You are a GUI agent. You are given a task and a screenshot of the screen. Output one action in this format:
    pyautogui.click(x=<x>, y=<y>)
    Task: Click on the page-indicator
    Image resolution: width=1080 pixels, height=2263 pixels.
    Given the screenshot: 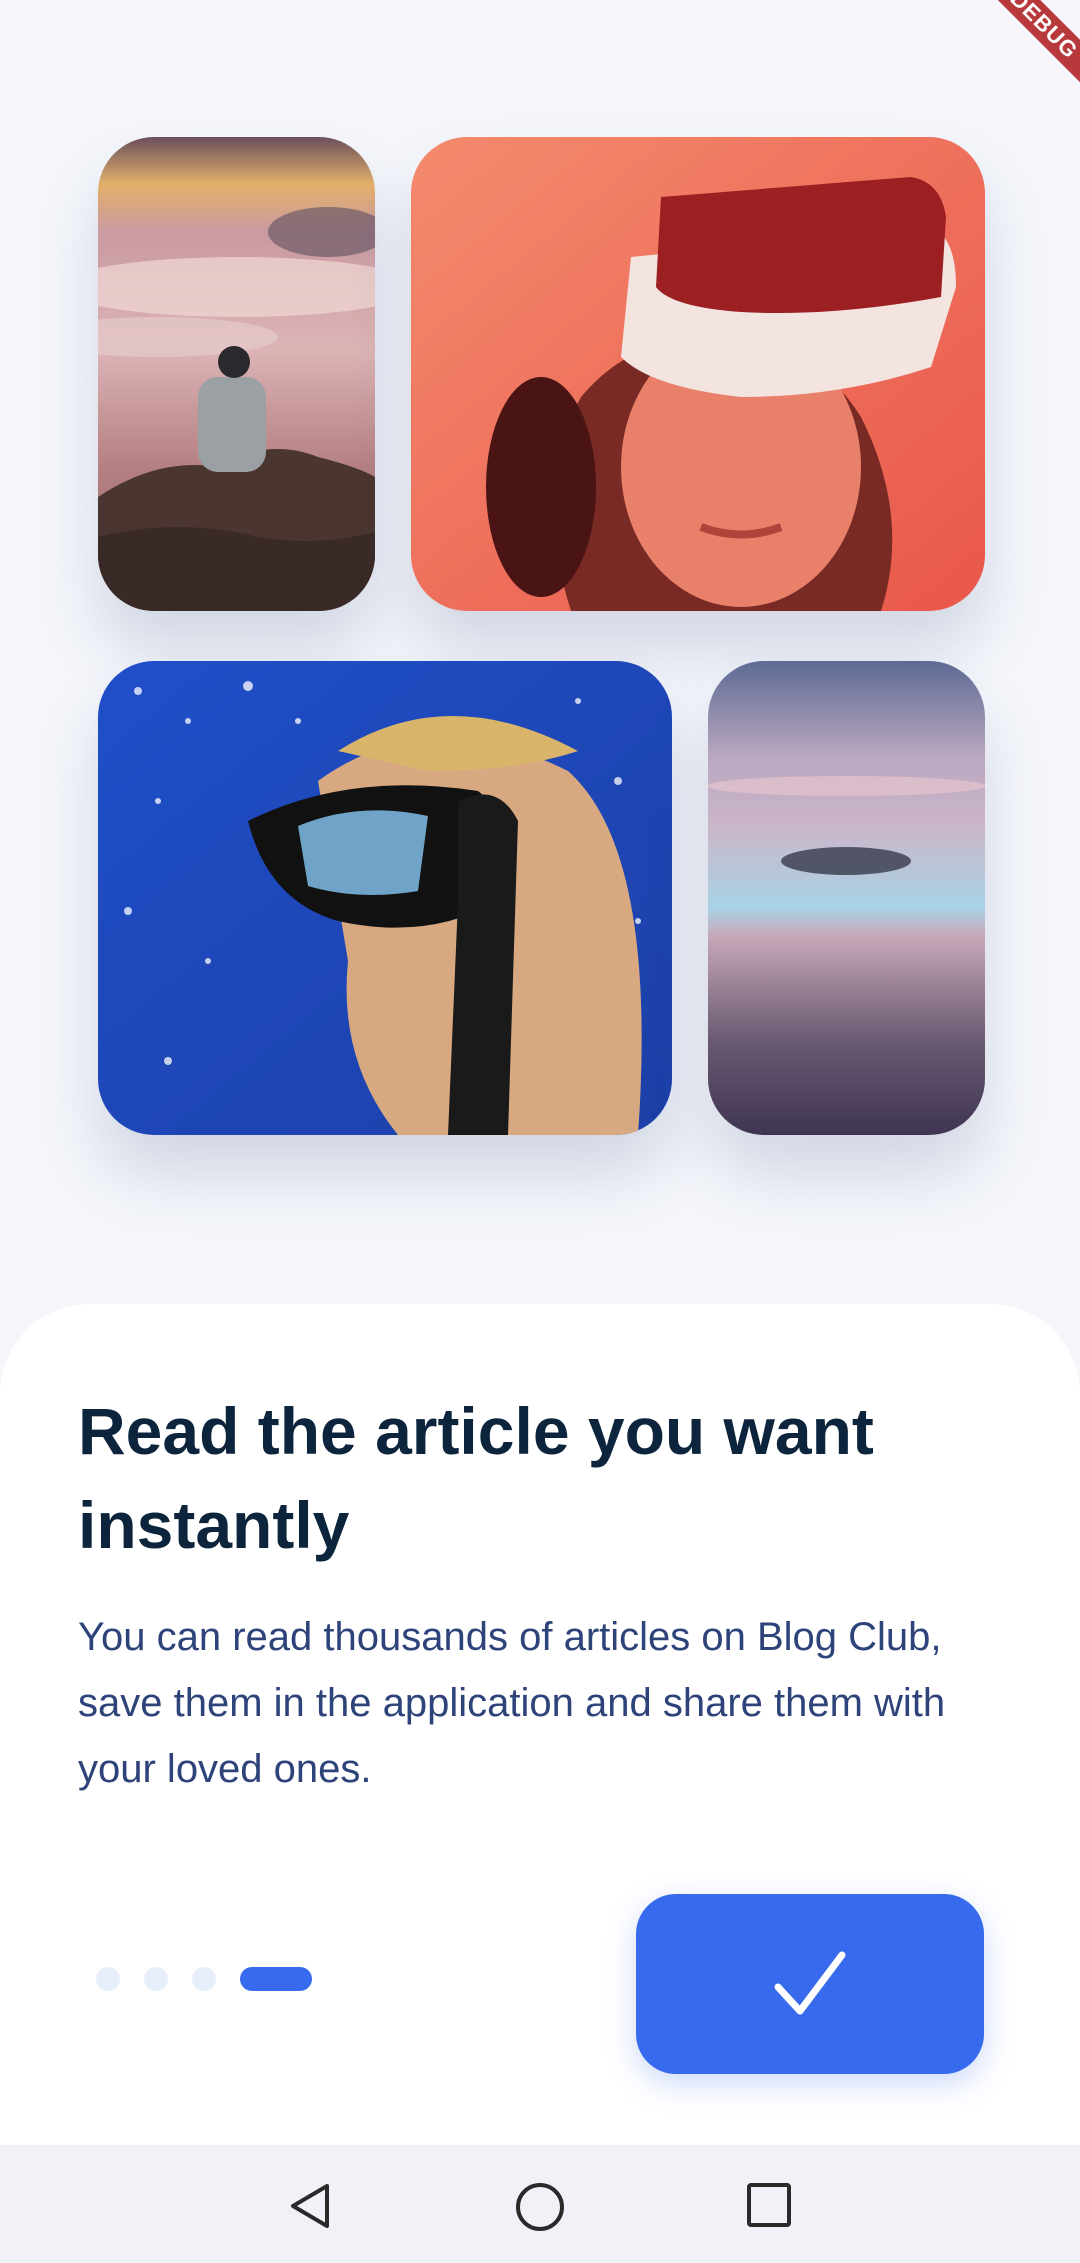 What is the action you would take?
    pyautogui.click(x=204, y=1979)
    